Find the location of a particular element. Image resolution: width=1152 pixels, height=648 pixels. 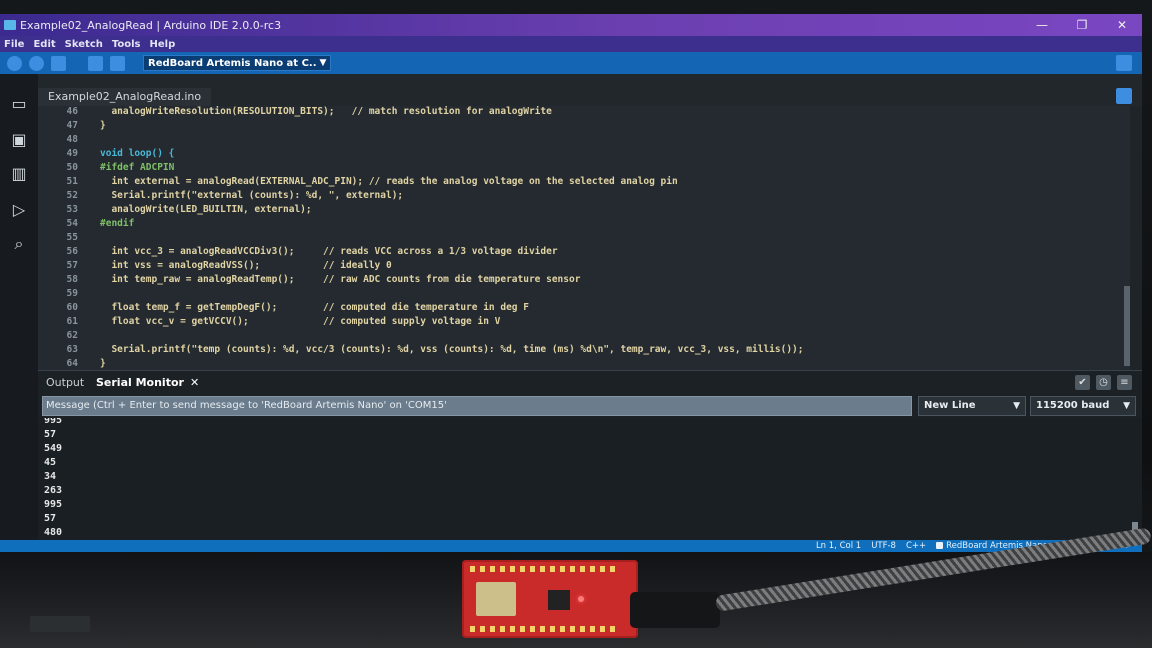

line-ending-select: New Line ▼ is located at coordinates (972, 406).